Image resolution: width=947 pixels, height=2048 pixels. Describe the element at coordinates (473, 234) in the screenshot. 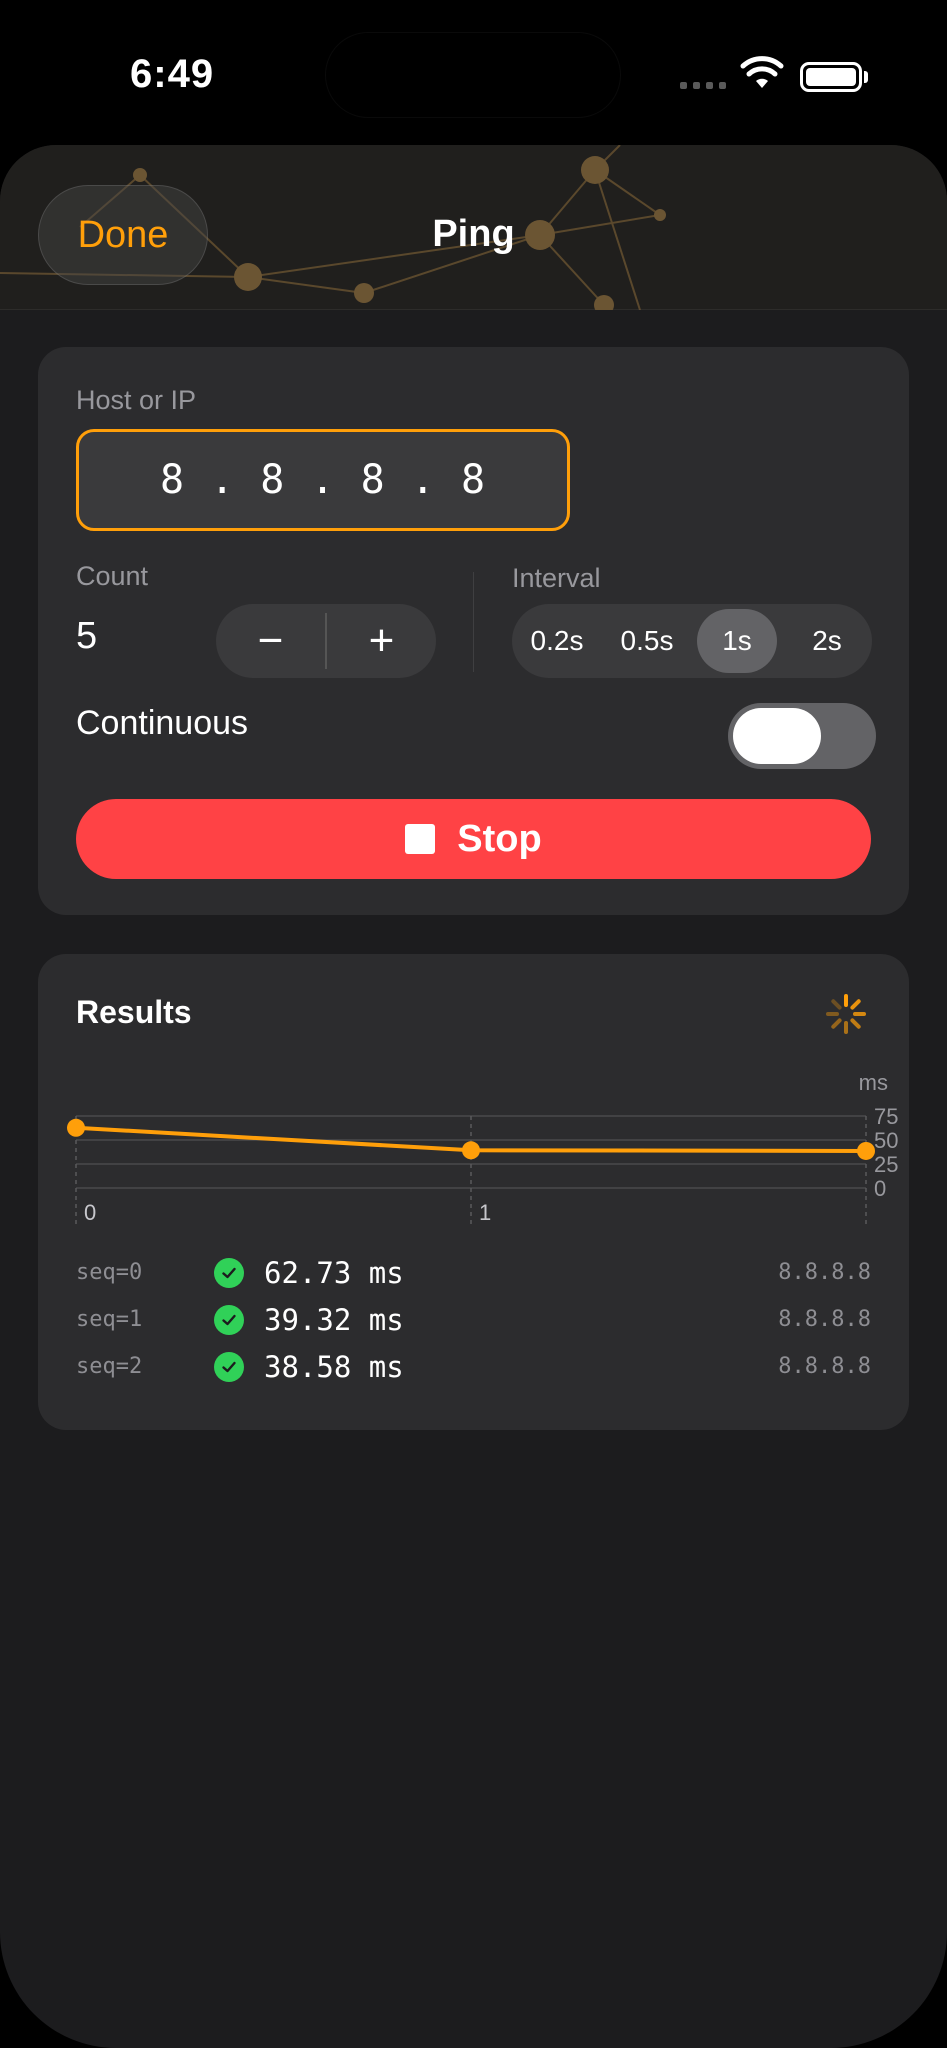

I see `page-title: Ping` at that location.